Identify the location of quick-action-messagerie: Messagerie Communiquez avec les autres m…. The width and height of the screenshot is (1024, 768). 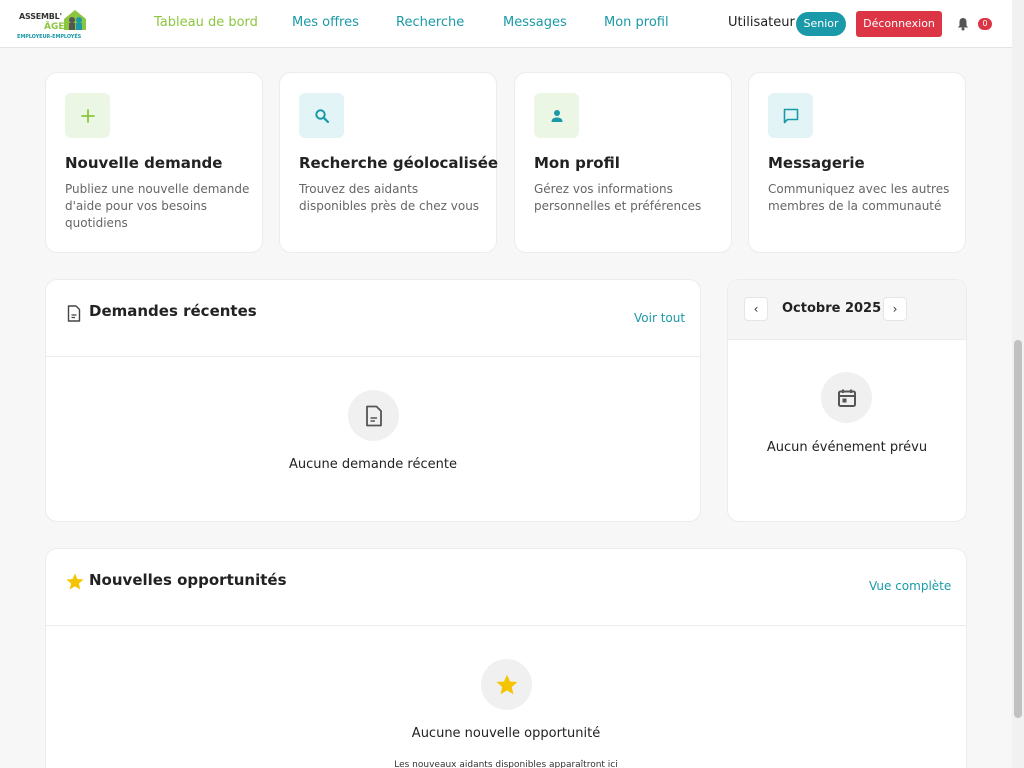
(857, 162).